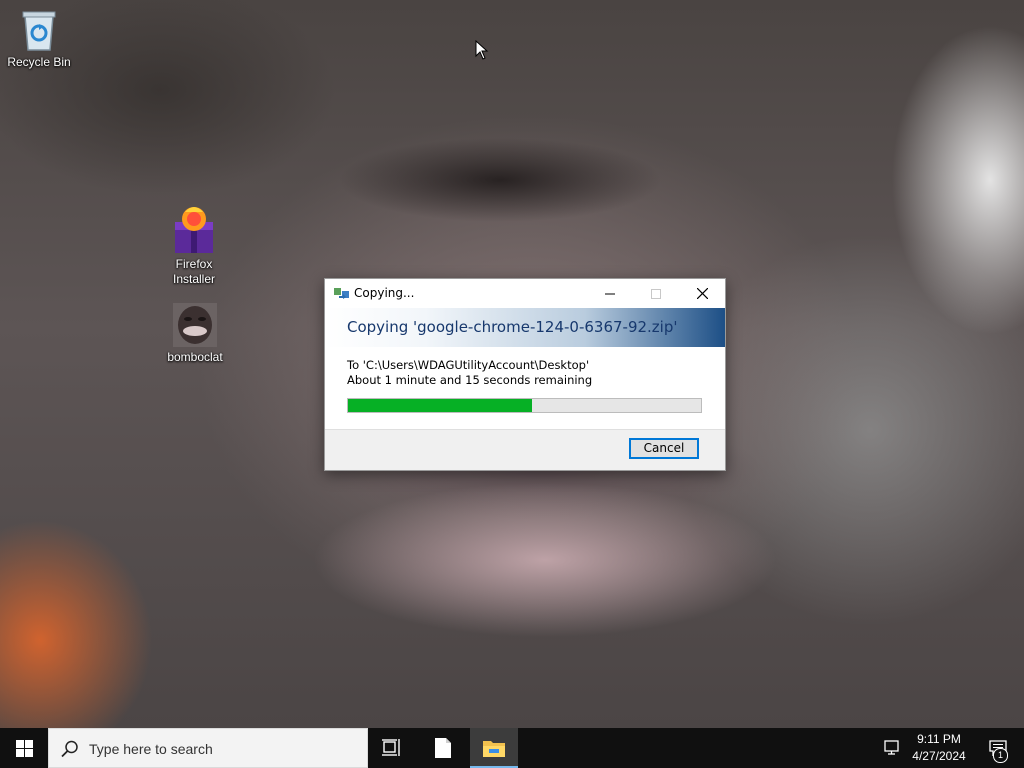  What do you see at coordinates (939, 739) in the screenshot?
I see `clock-time: 9:11 PM` at bounding box center [939, 739].